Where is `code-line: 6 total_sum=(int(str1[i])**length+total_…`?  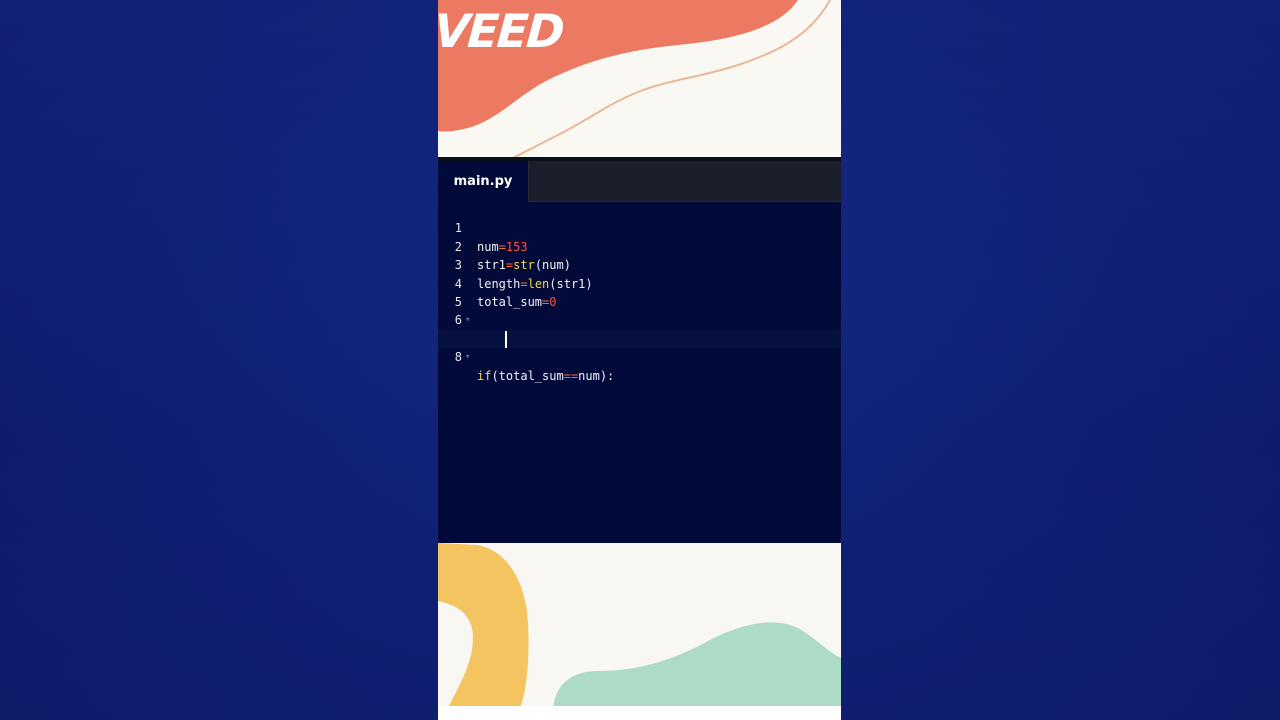 code-line: 6 total_sum=(int(str1[i])**length+total_… is located at coordinates (639, 319).